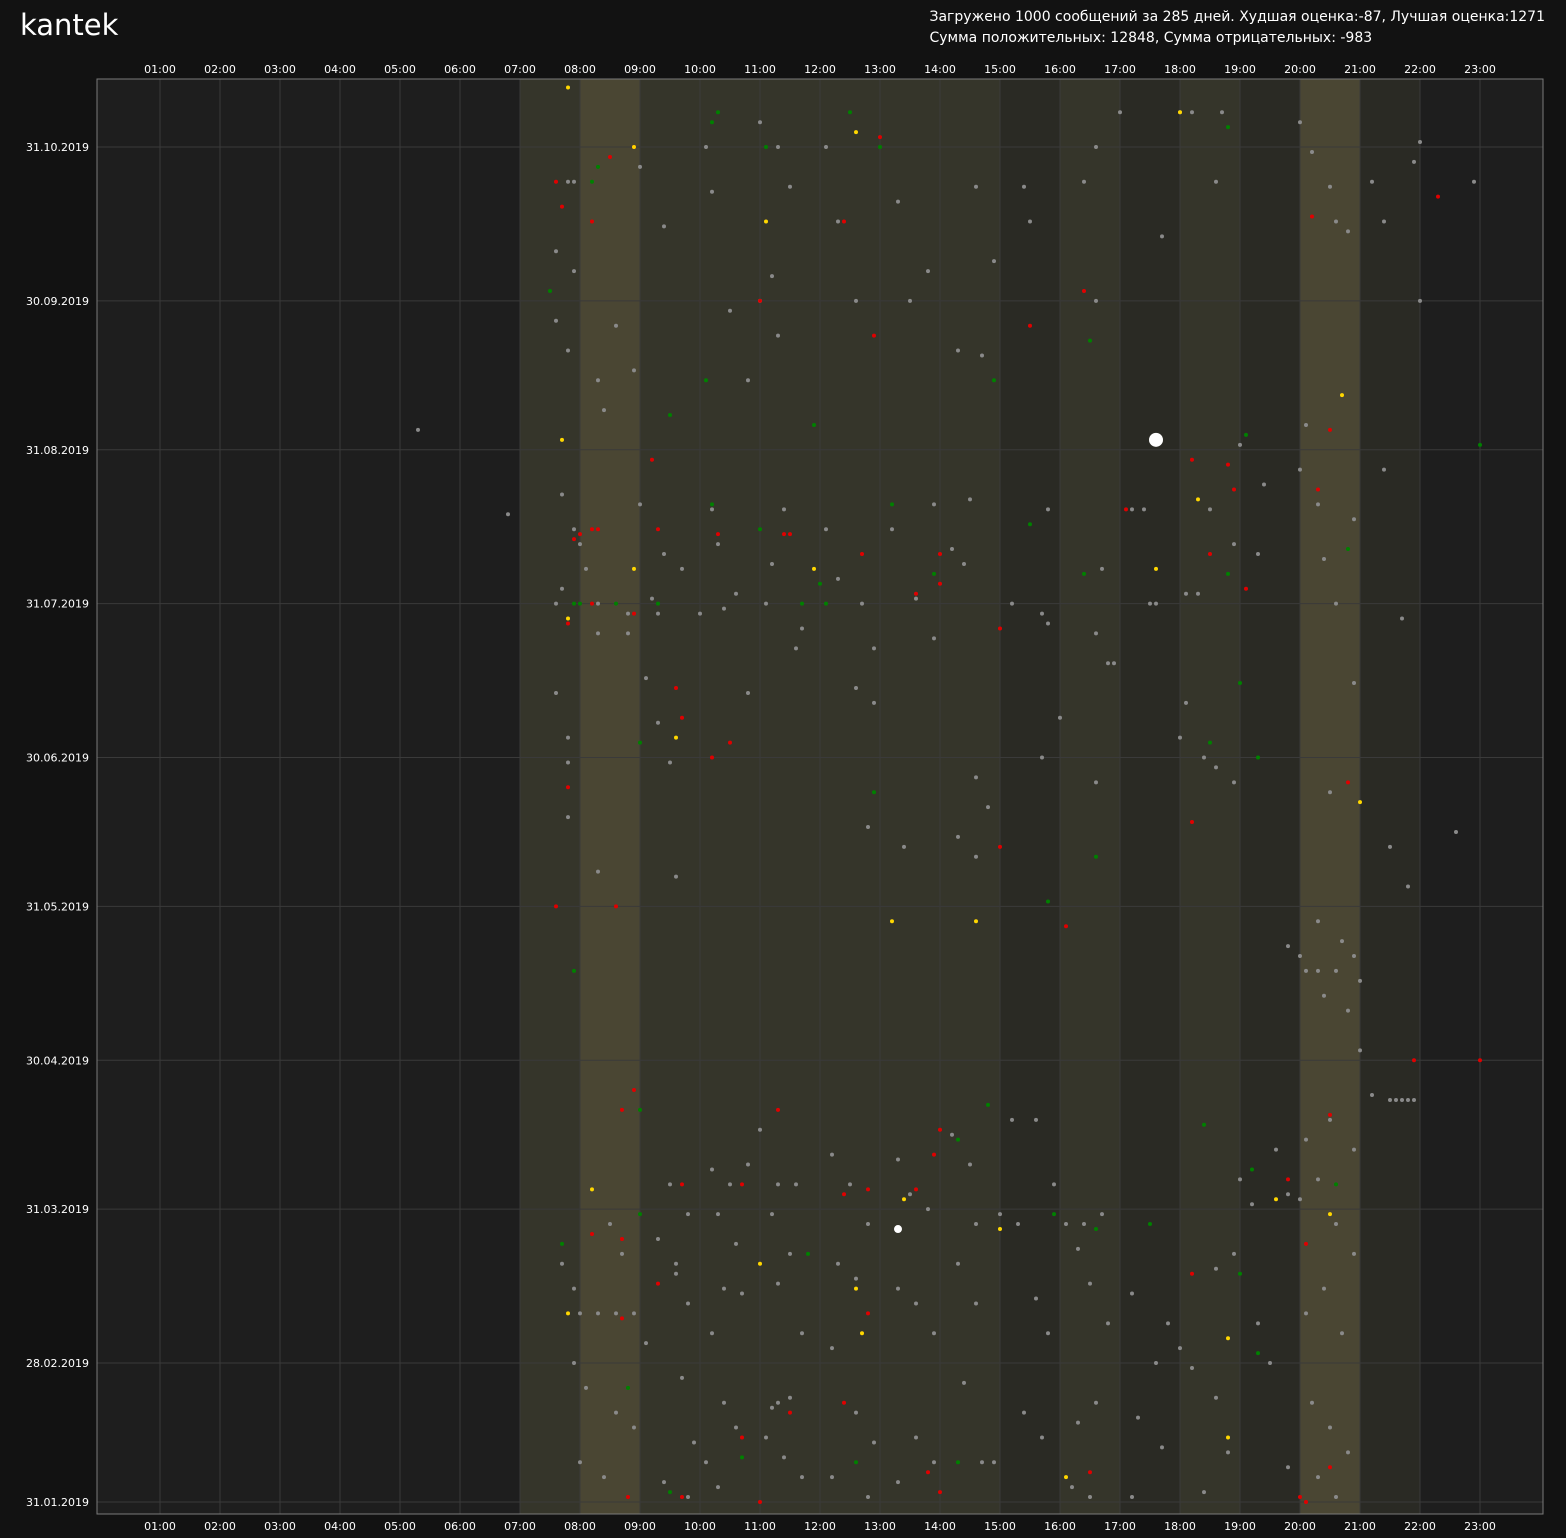  Describe the element at coordinates (1300, 69) in the screenshot. I see `x-tick-label-top: 20:00` at that location.